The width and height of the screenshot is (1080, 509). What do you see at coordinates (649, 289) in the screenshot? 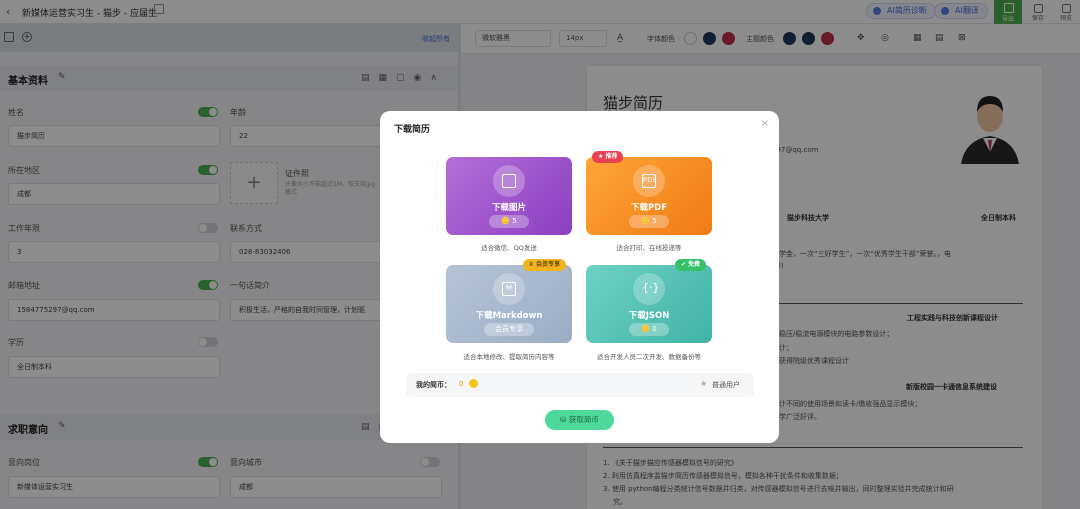
I see `json-icon: {·}` at bounding box center [649, 289].